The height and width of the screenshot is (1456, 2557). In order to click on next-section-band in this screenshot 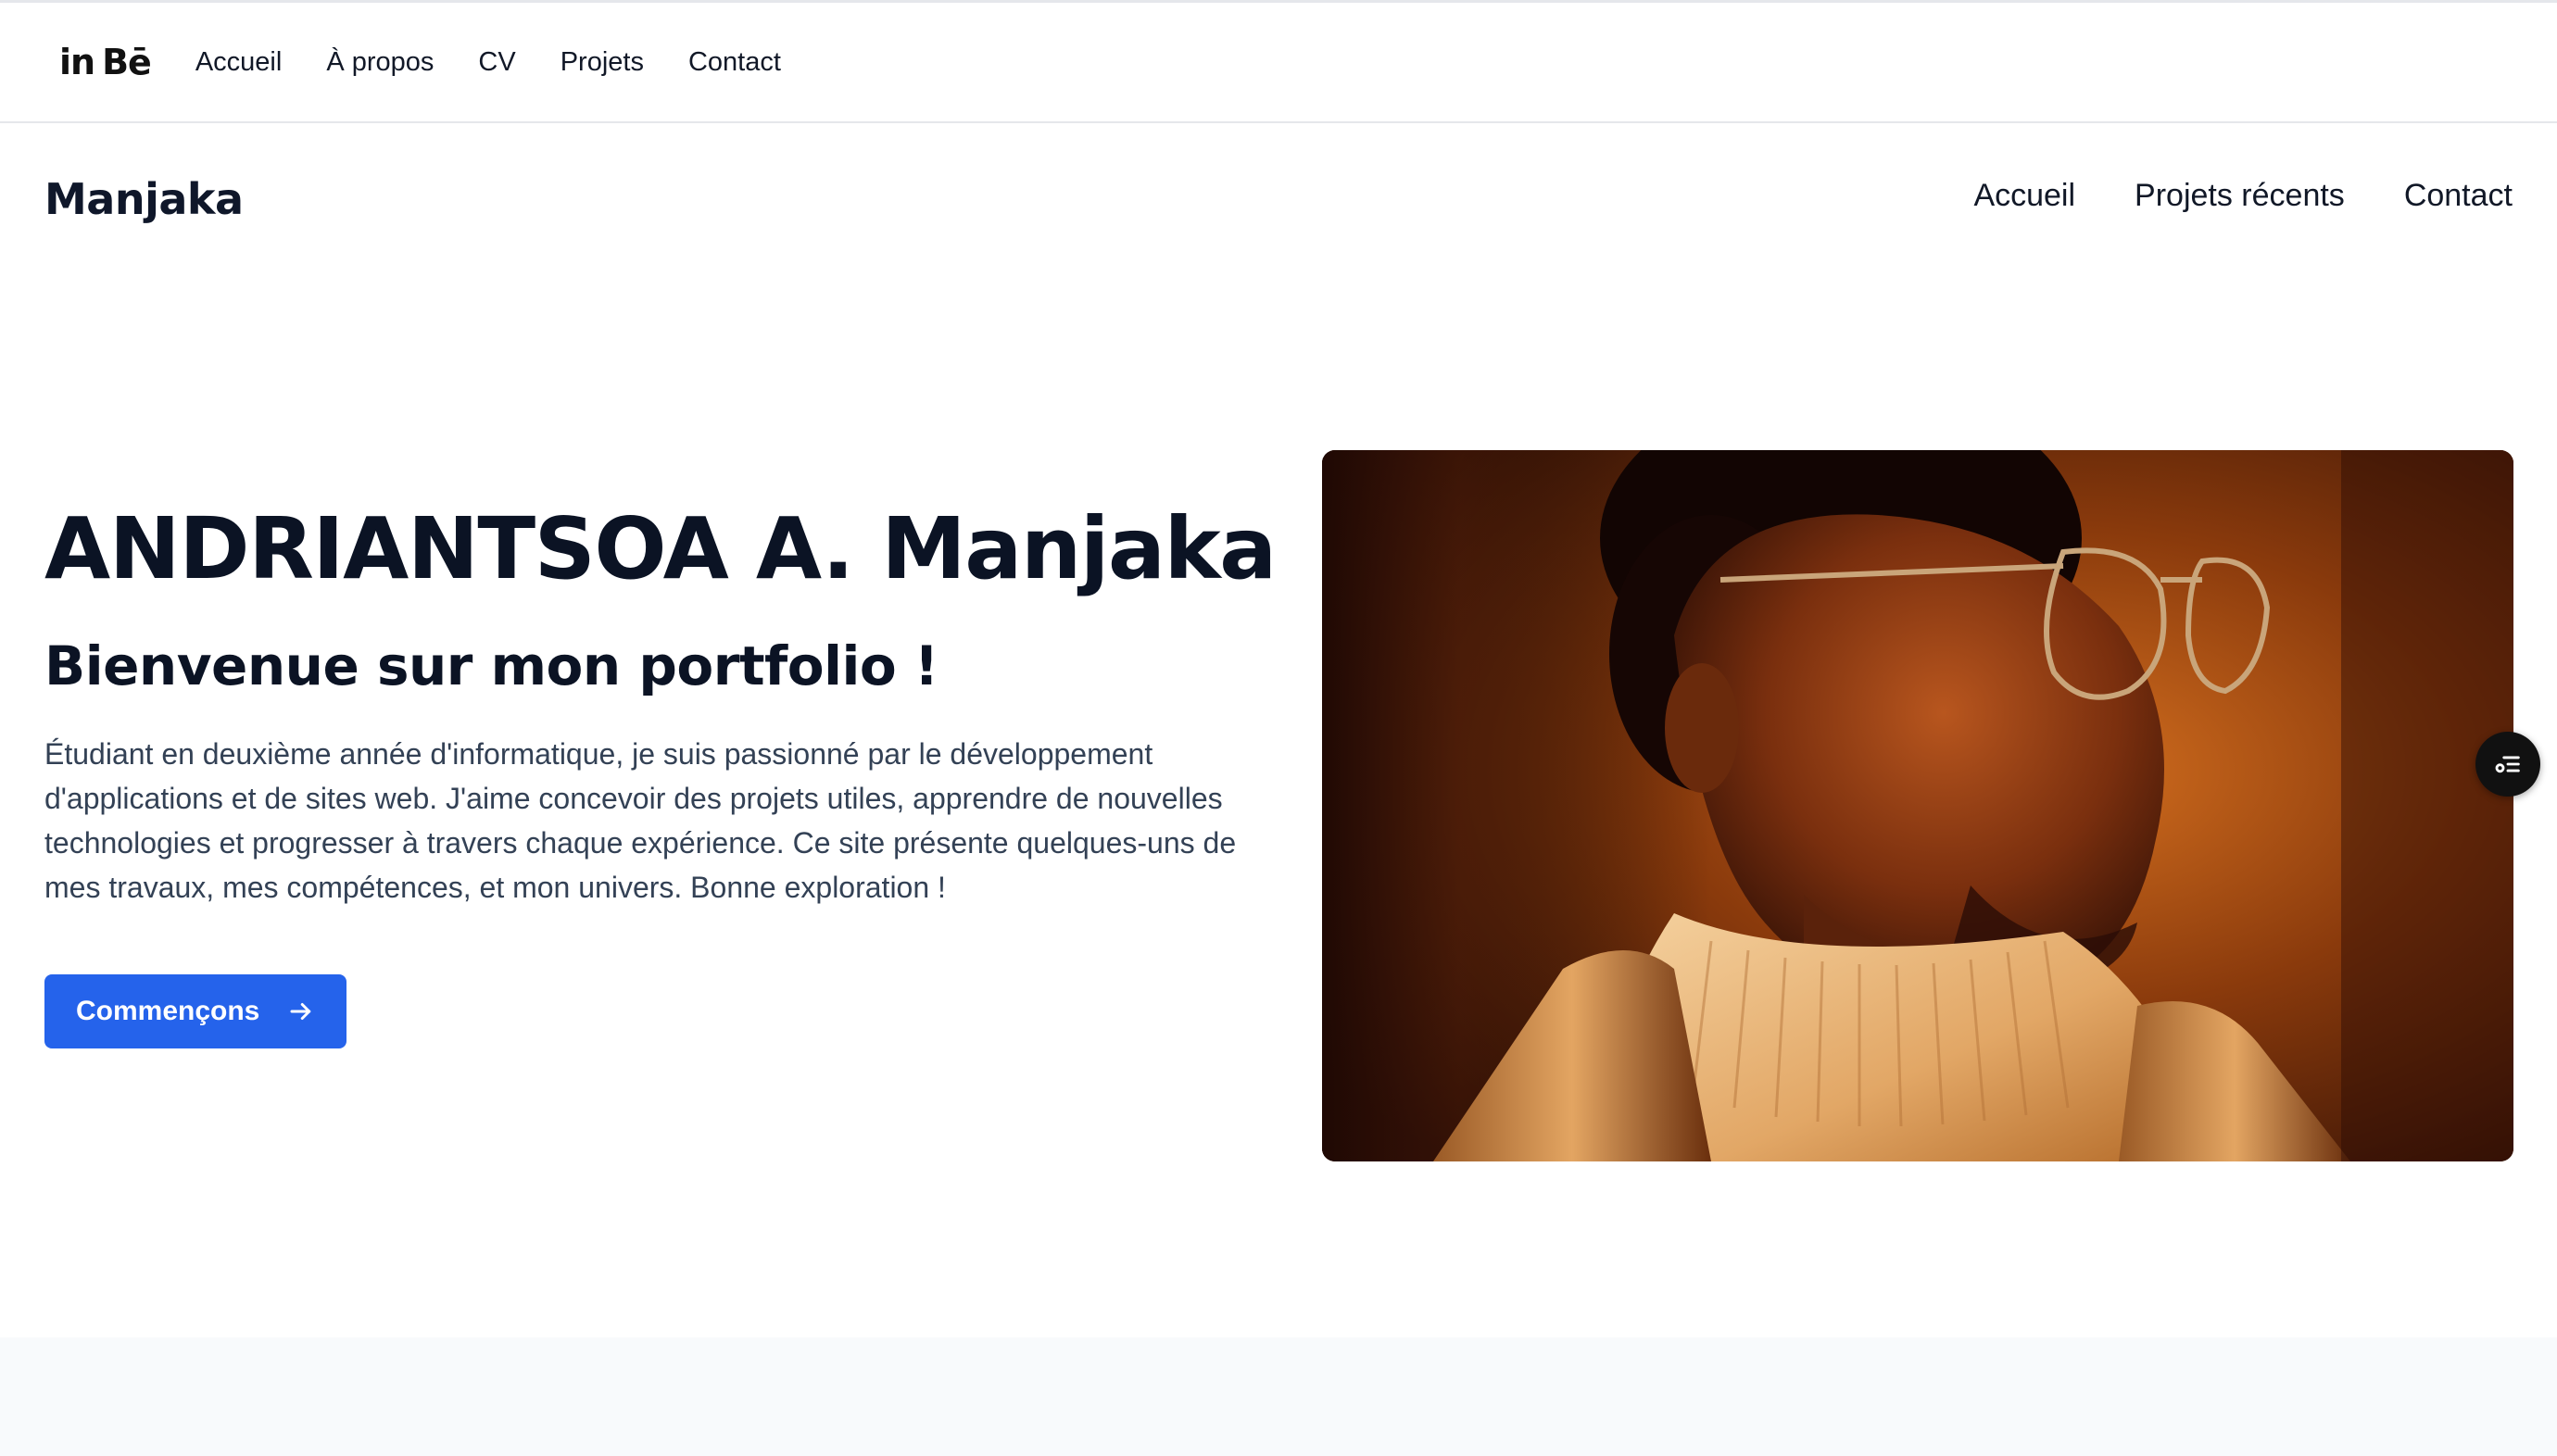, I will do `click(1278, 1396)`.